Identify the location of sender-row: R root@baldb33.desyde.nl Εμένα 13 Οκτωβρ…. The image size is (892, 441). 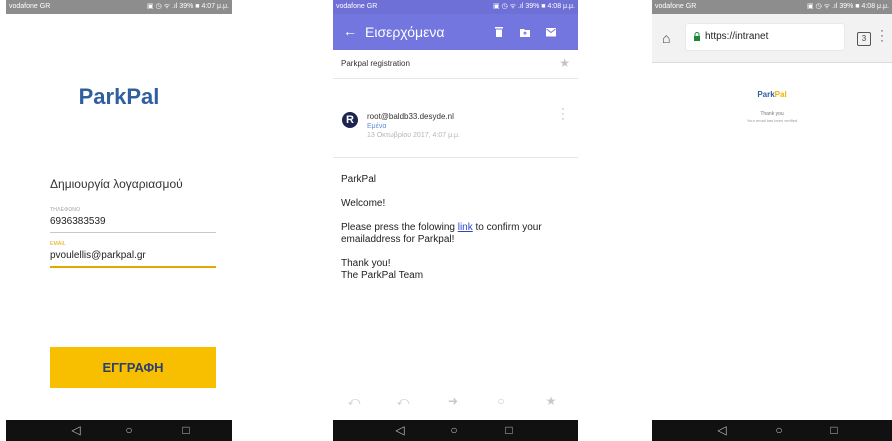
(455, 118).